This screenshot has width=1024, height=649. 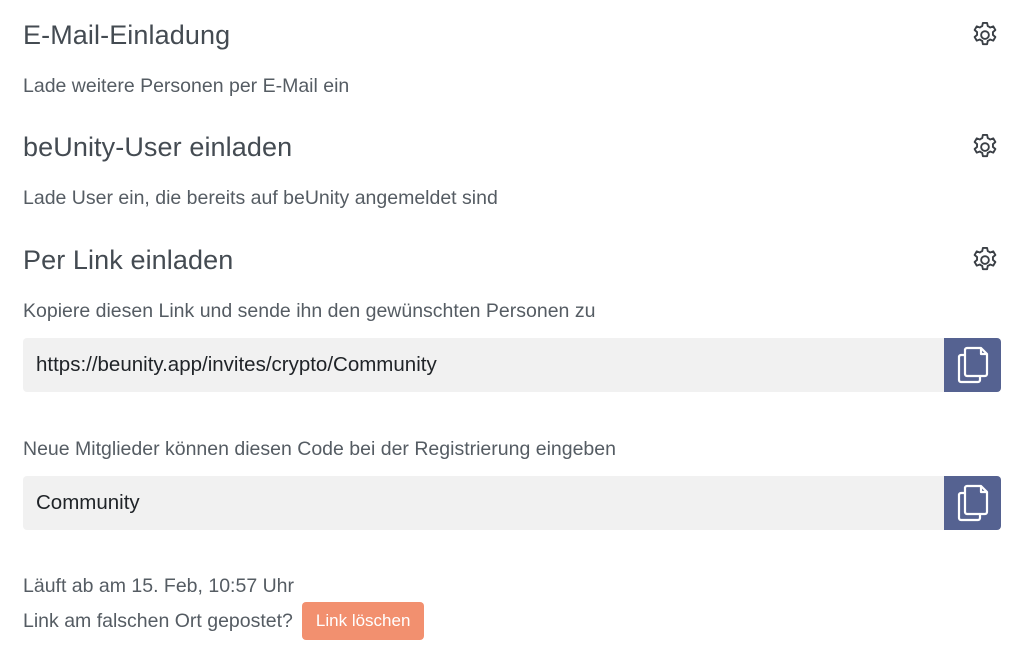 I want to click on delete-link-button: Link löschen, so click(x=363, y=621).